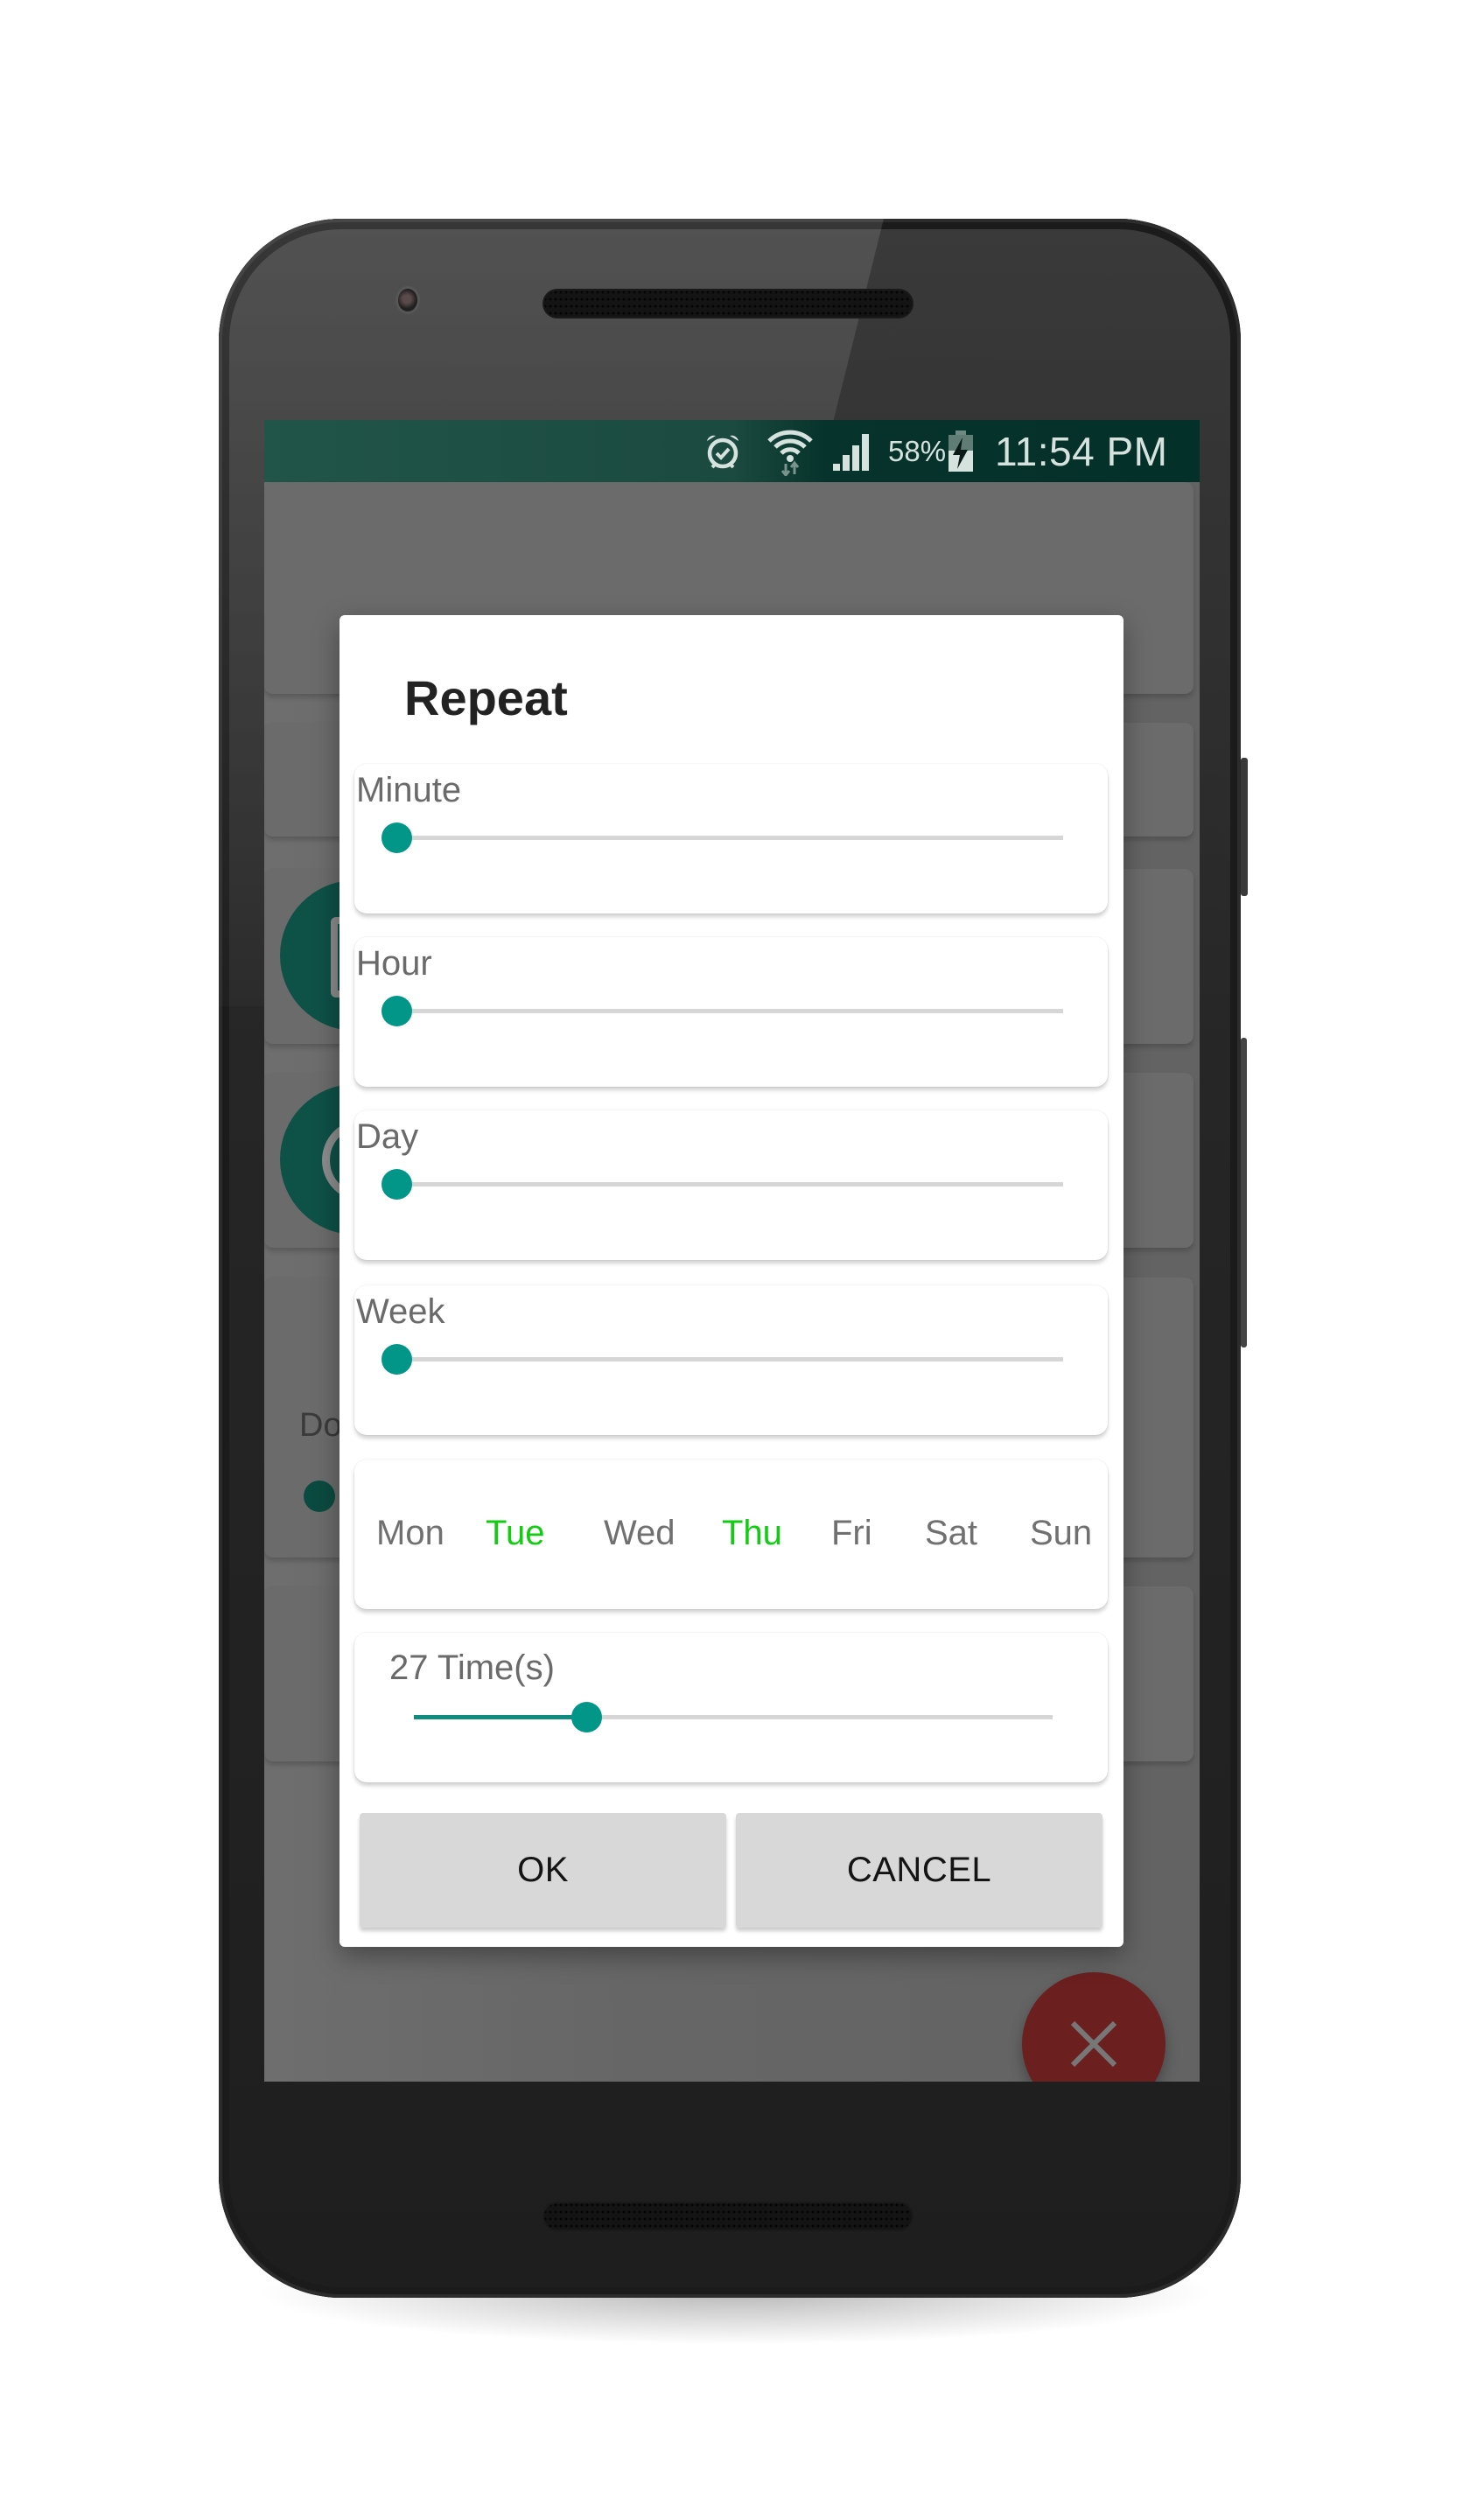  I want to click on battery-charging-icon, so click(961, 451).